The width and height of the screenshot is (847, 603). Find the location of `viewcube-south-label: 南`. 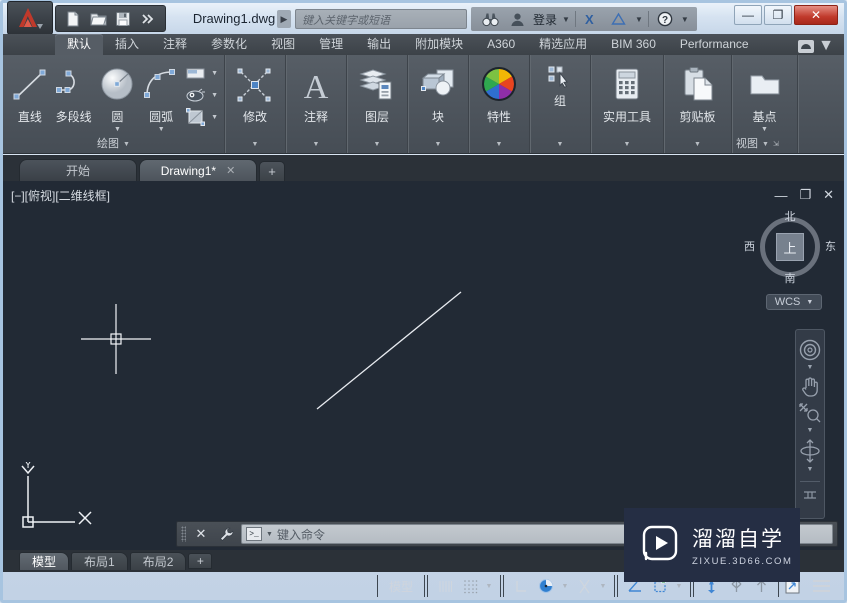

viewcube-south-label: 南 is located at coordinates (790, 278).